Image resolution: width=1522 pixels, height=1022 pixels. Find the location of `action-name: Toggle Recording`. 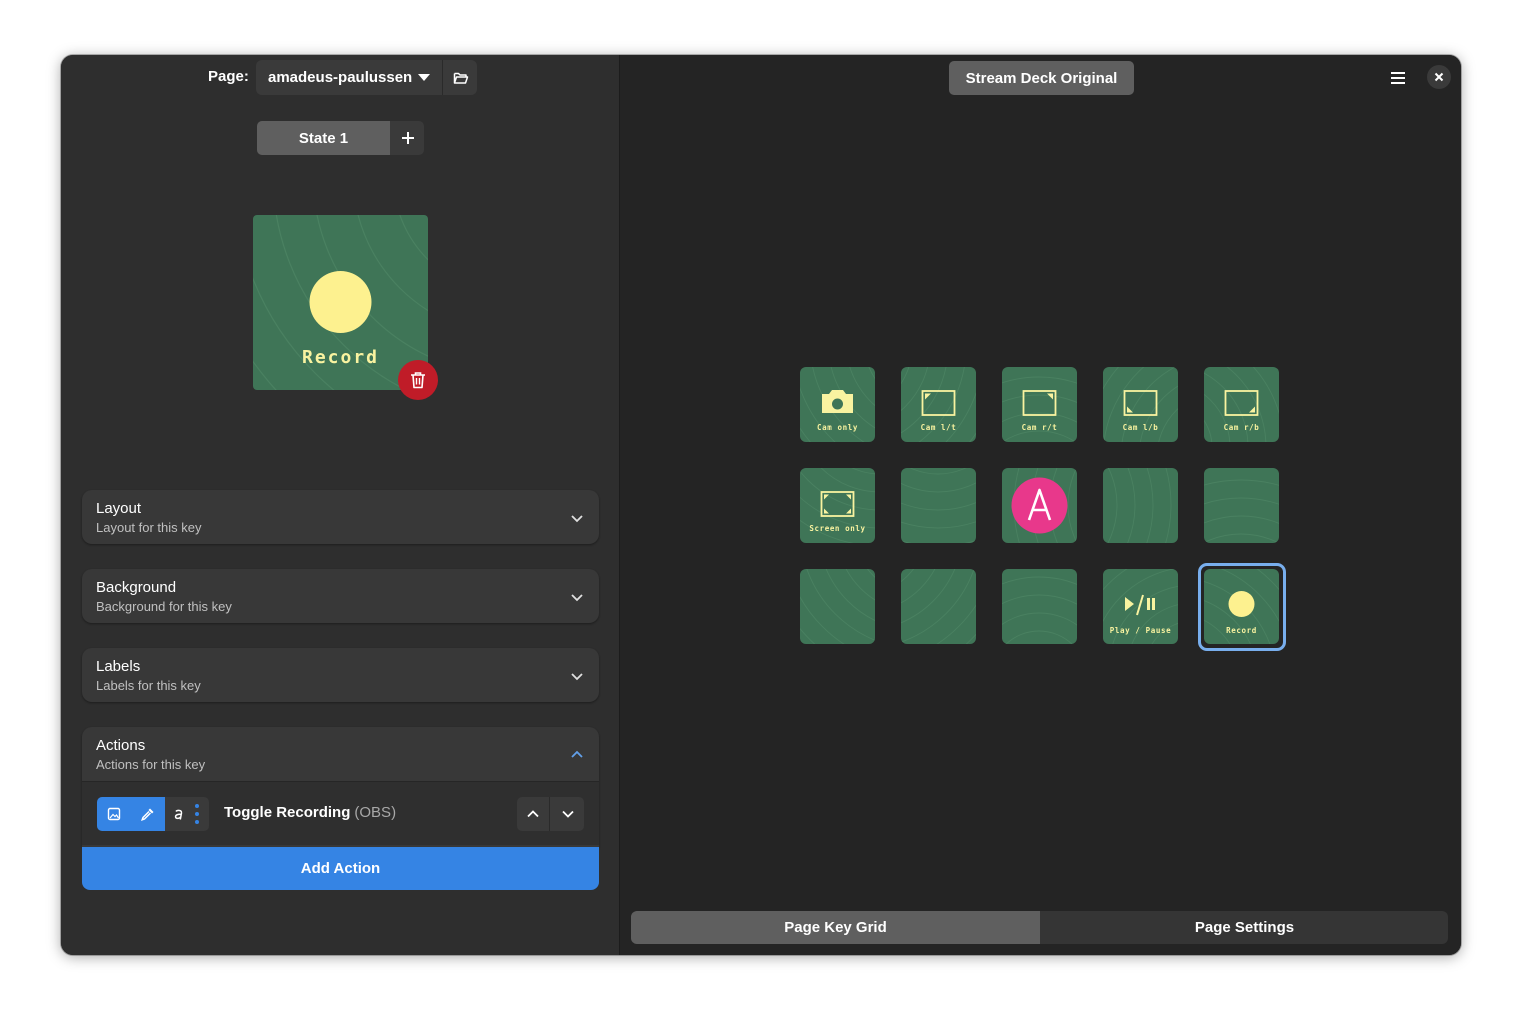

action-name: Toggle Recording is located at coordinates (287, 812).